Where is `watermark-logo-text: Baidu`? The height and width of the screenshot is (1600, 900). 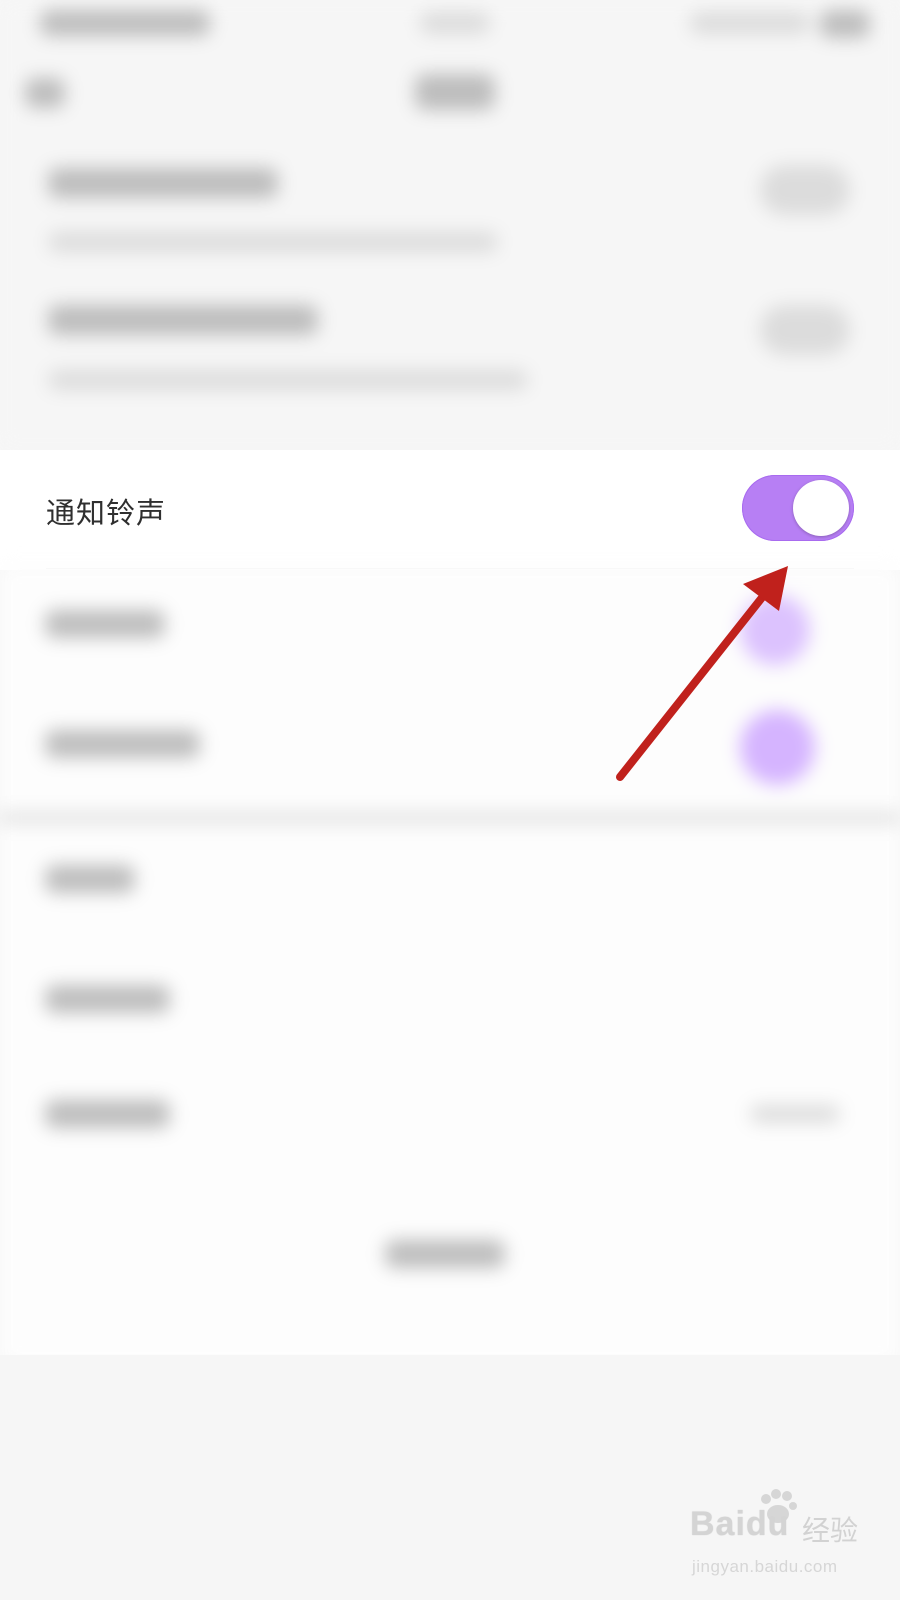
watermark-logo-text: Baidu is located at coordinates (740, 1524).